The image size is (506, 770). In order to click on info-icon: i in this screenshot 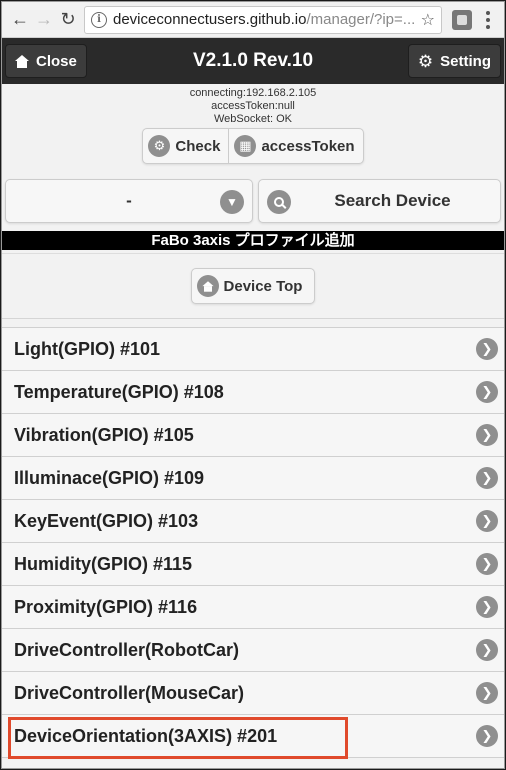, I will do `click(99, 19)`.